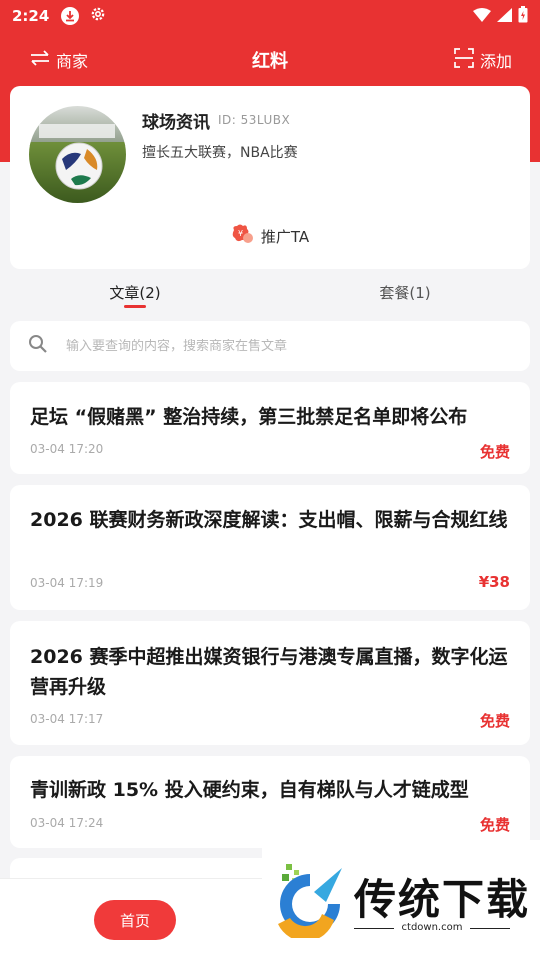 The width and height of the screenshot is (540, 960). What do you see at coordinates (249, 790) in the screenshot?
I see `article-title: 青训新政 15% 投入硬约束，自有梯队与人才链成型` at bounding box center [249, 790].